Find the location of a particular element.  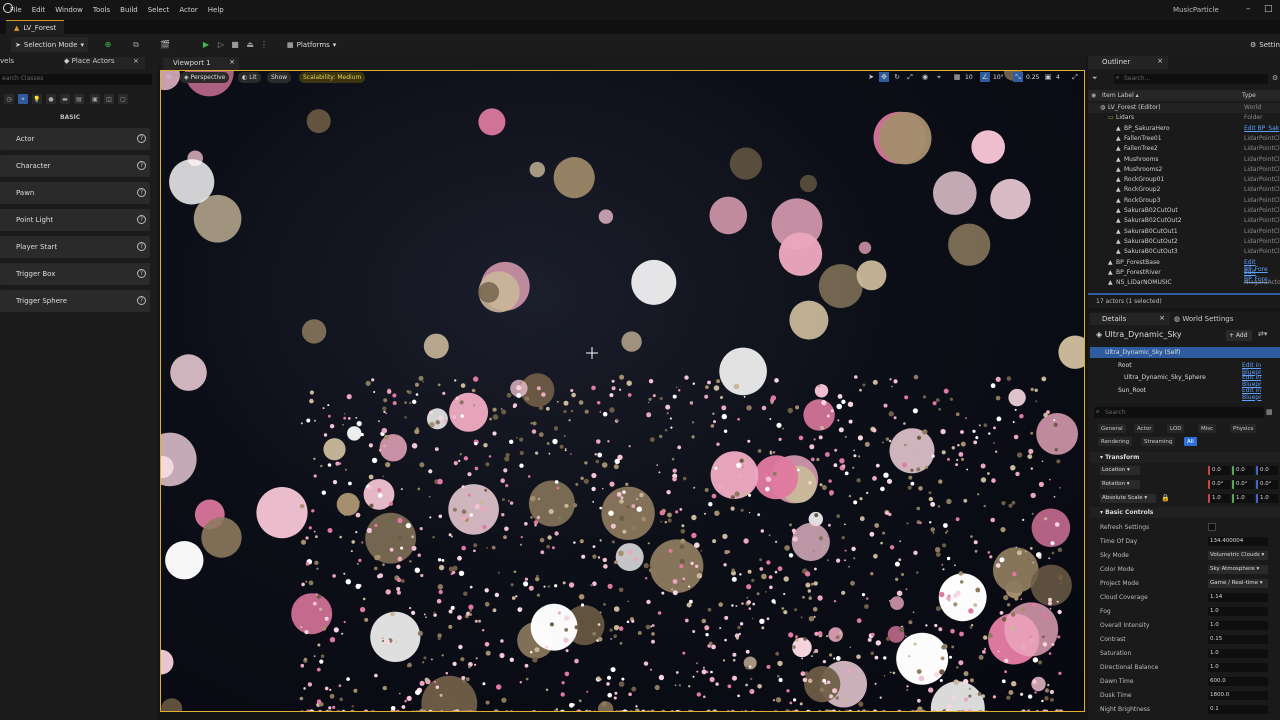

lock-icon: 🔒 is located at coordinates (1165, 498).